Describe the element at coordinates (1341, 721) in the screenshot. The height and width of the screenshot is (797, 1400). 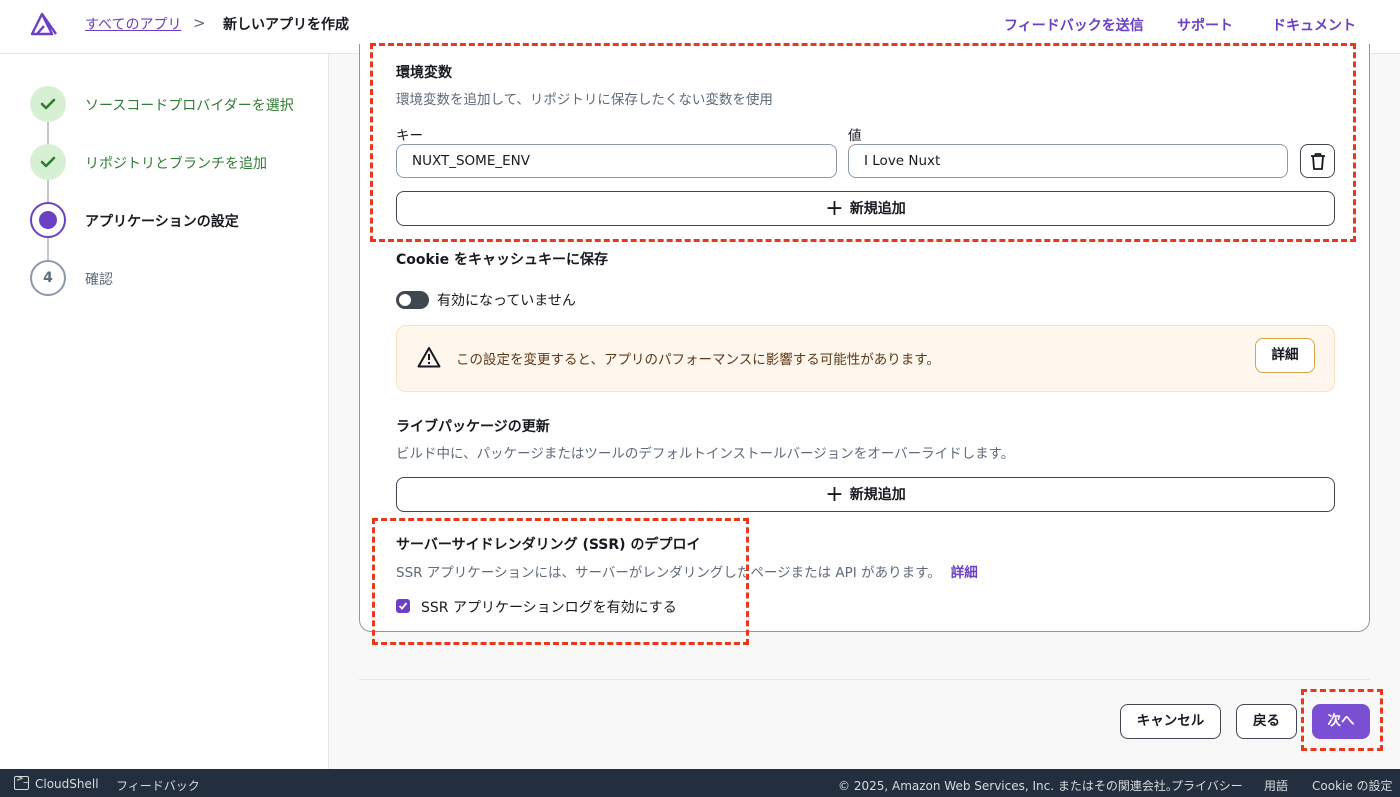
I see `next-button: 次へ` at that location.